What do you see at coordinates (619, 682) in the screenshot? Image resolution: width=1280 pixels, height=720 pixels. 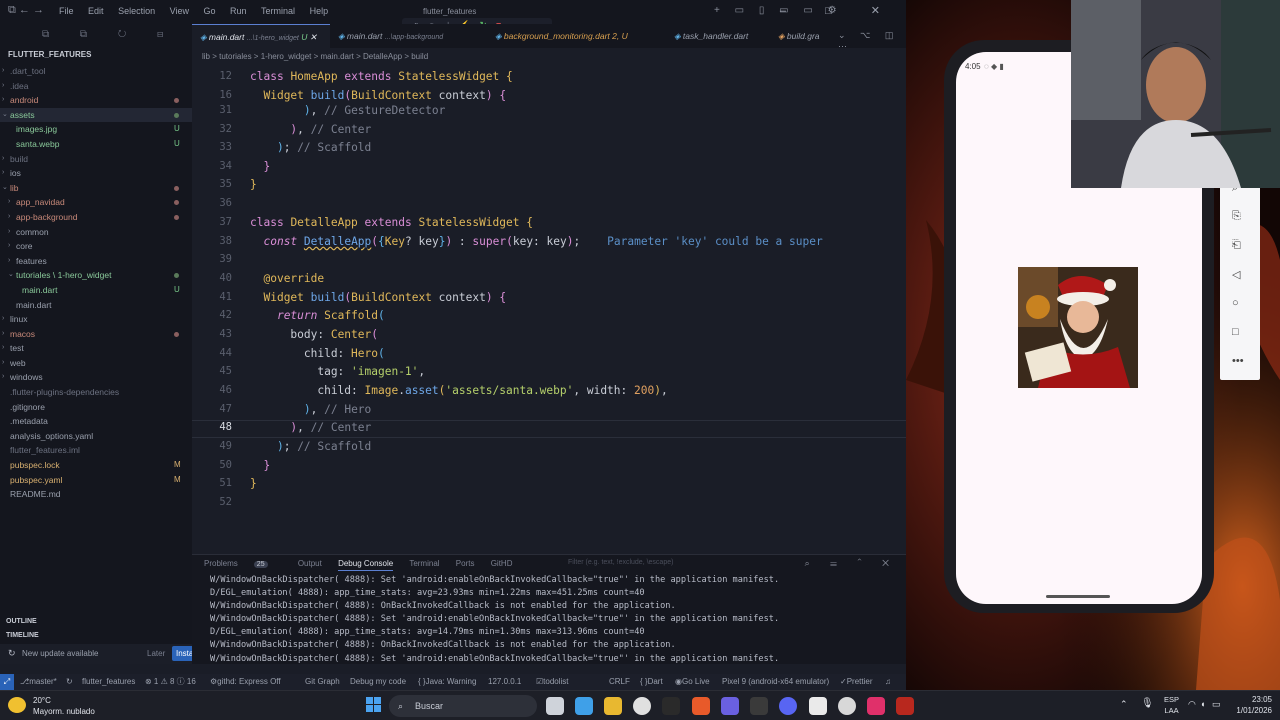 I see `status-eol: CRLF` at bounding box center [619, 682].